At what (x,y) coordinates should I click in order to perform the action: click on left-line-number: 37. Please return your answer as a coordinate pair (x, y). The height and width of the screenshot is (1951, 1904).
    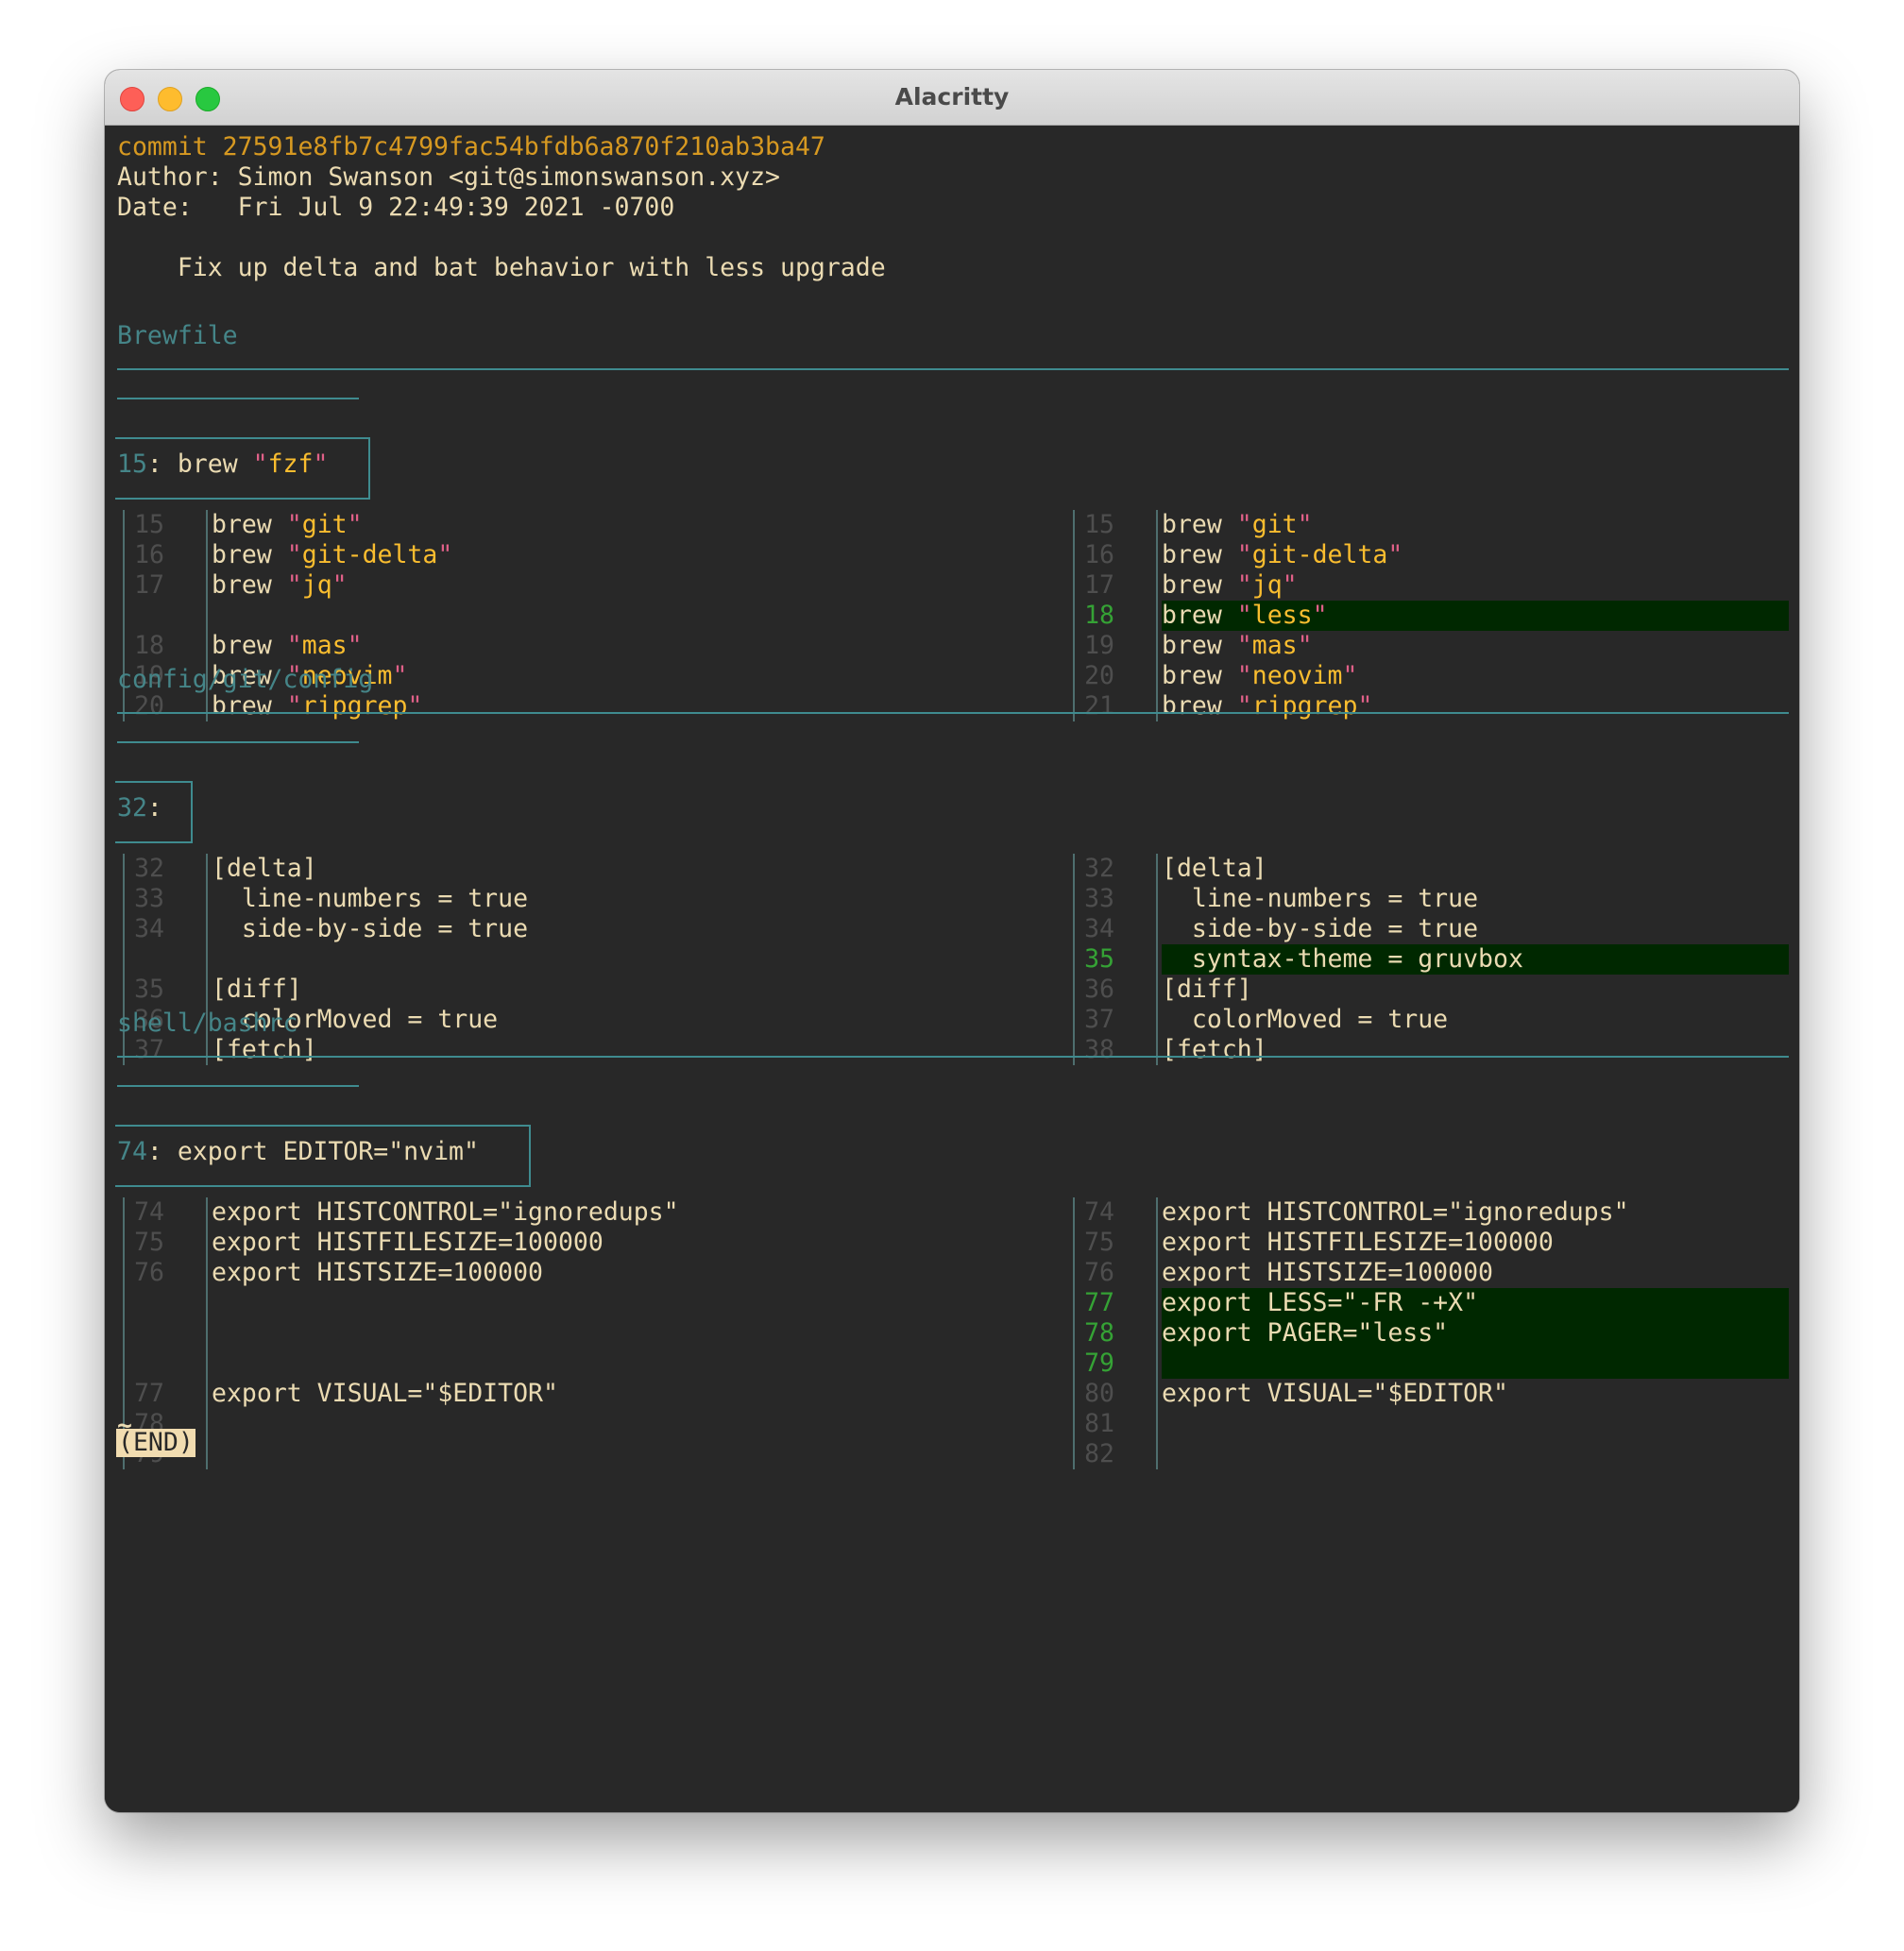
    Looking at the image, I should click on (149, 1049).